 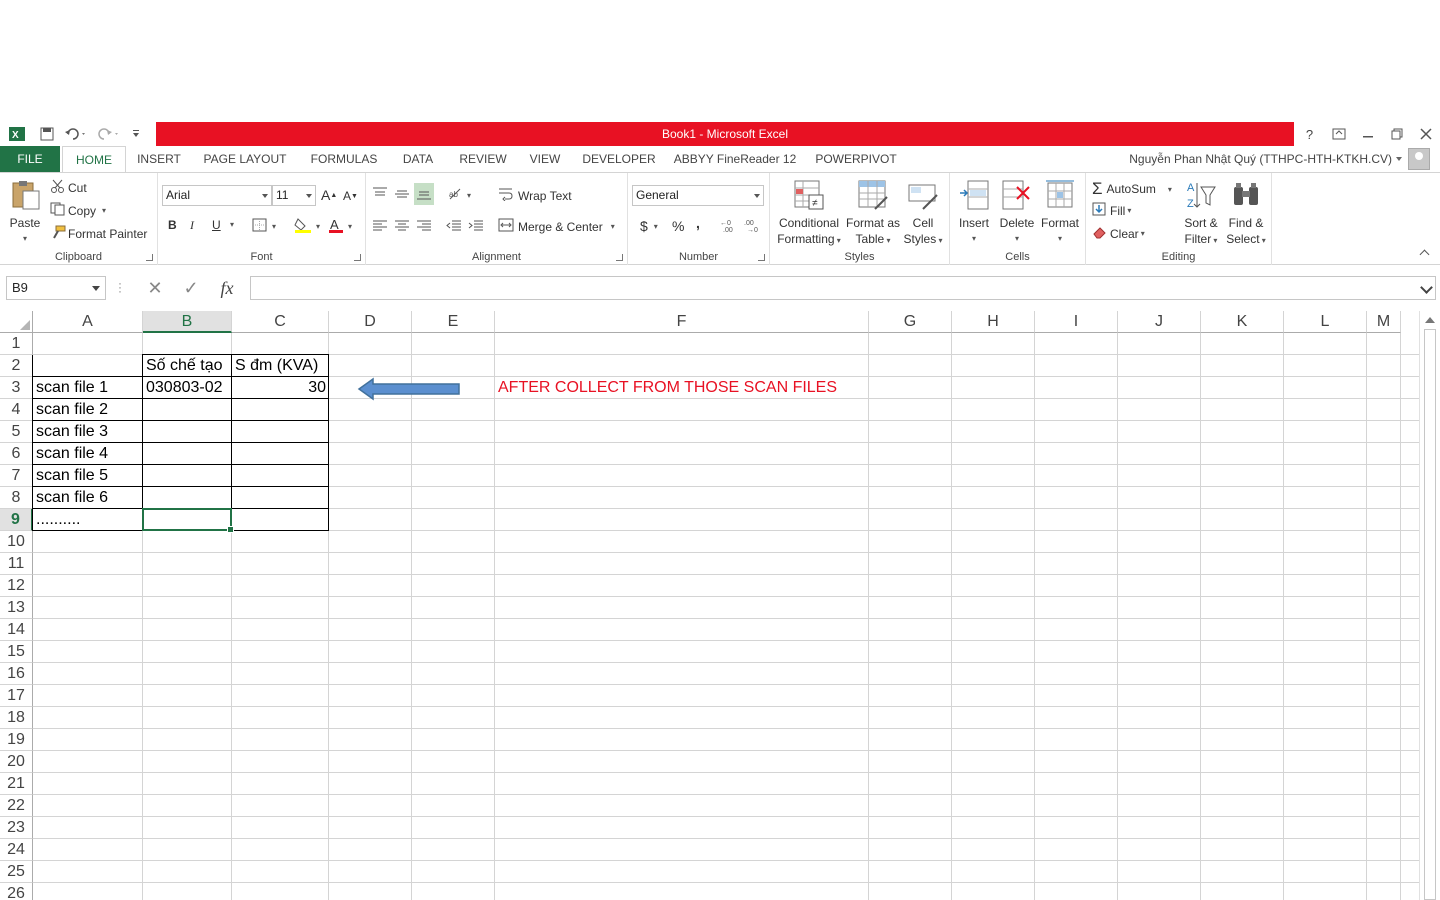 What do you see at coordinates (16, 891) in the screenshot?
I see `row-header-26: 26` at bounding box center [16, 891].